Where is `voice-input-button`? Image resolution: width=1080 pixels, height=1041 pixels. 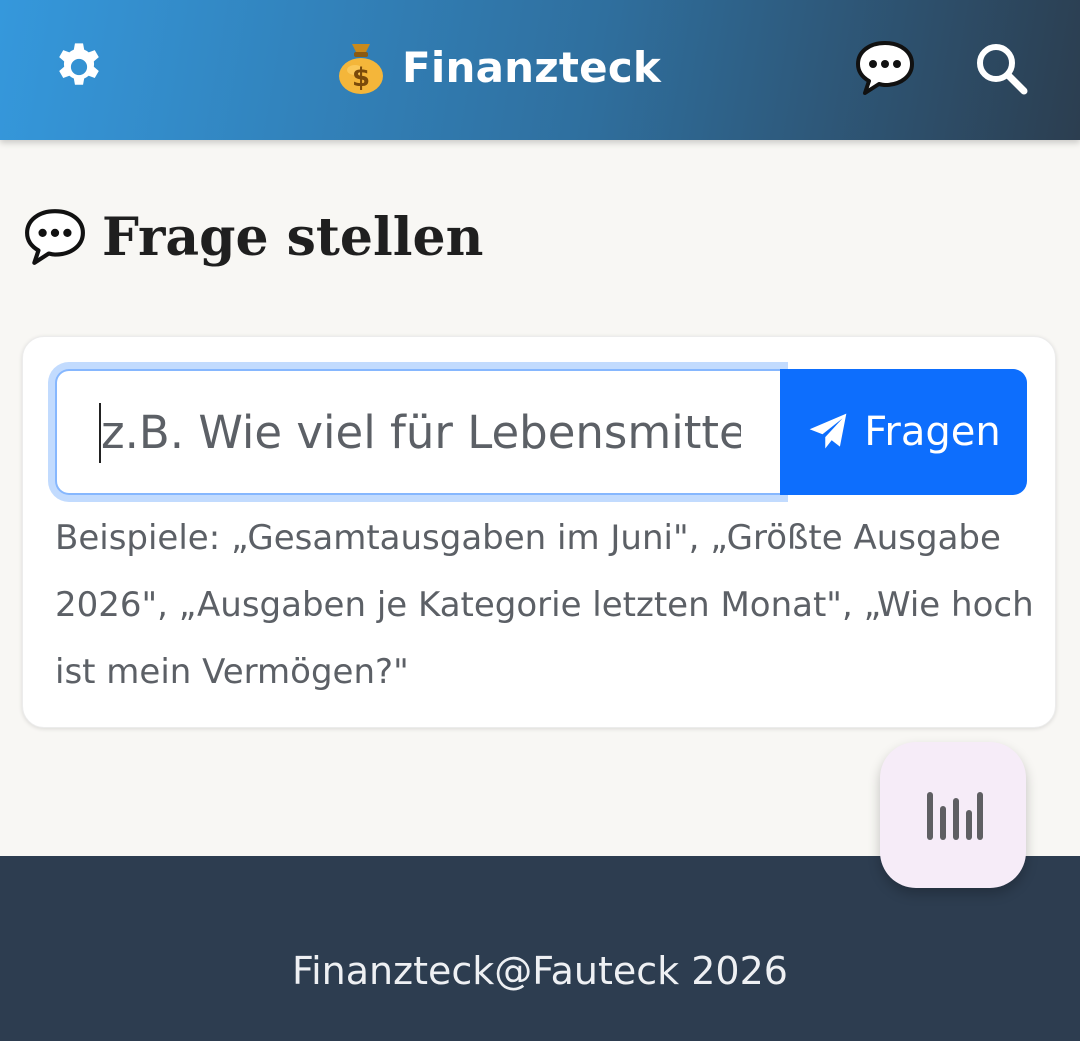 voice-input-button is located at coordinates (953, 815).